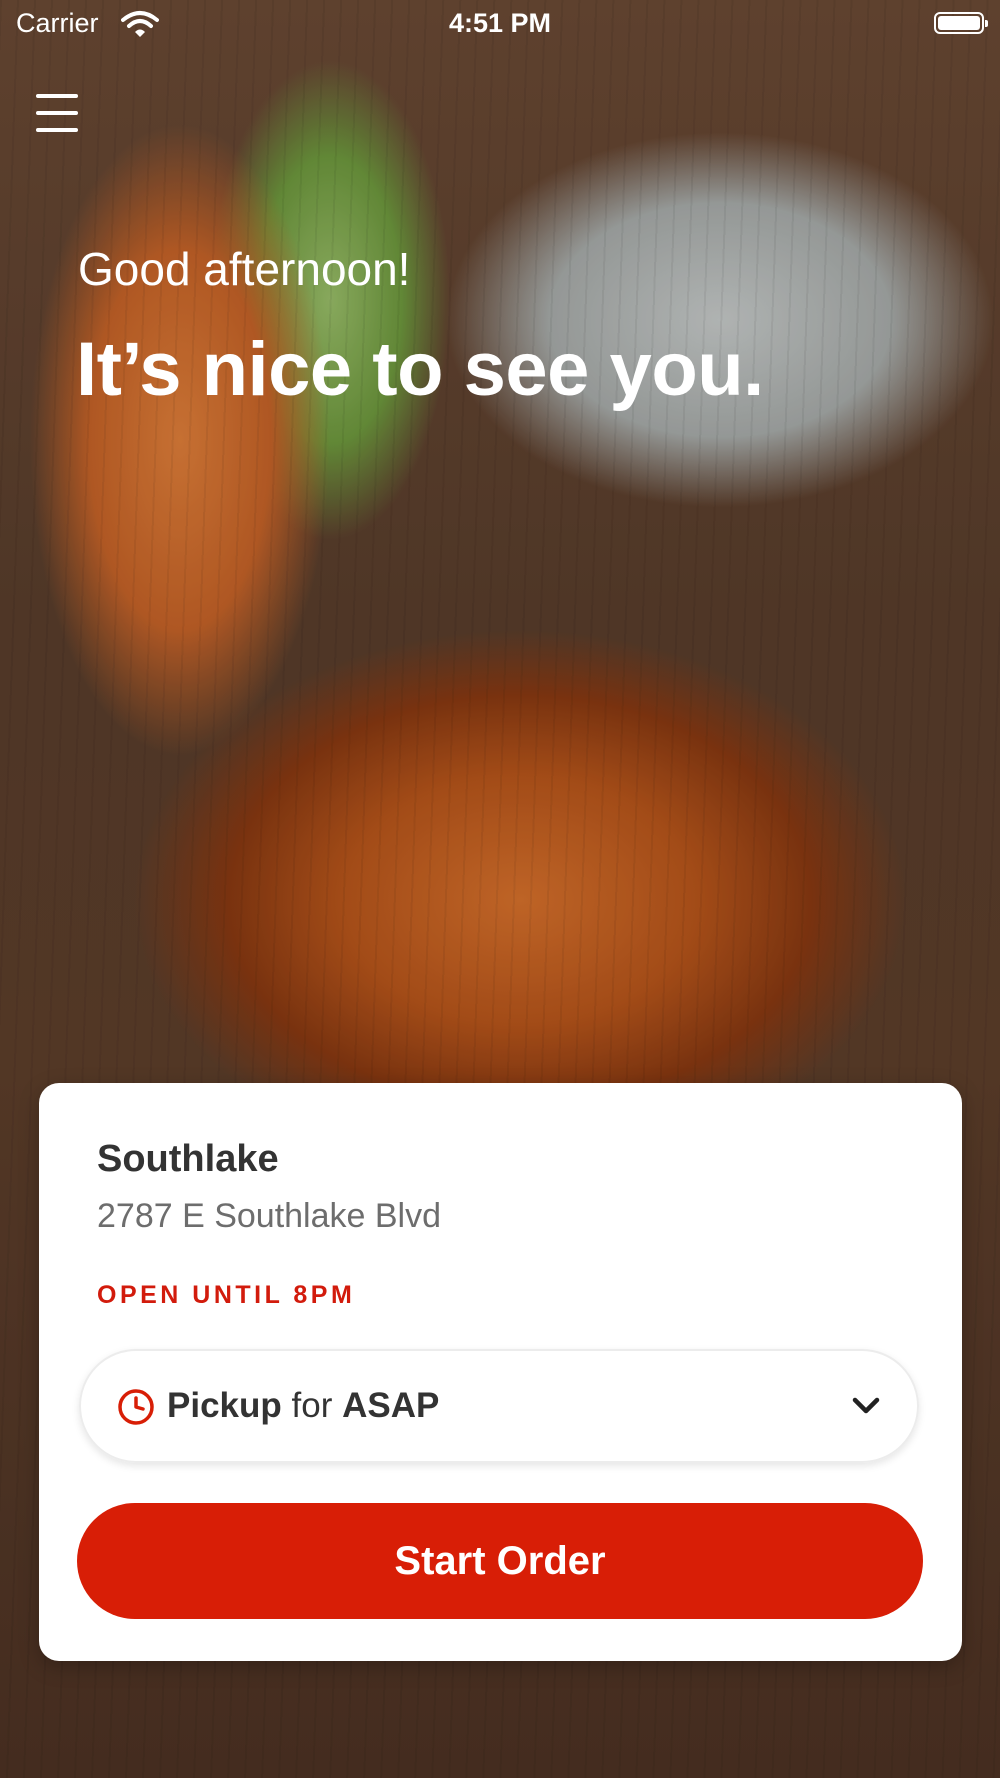 Image resolution: width=1000 pixels, height=1778 pixels. I want to click on menu-icon, so click(57, 113).